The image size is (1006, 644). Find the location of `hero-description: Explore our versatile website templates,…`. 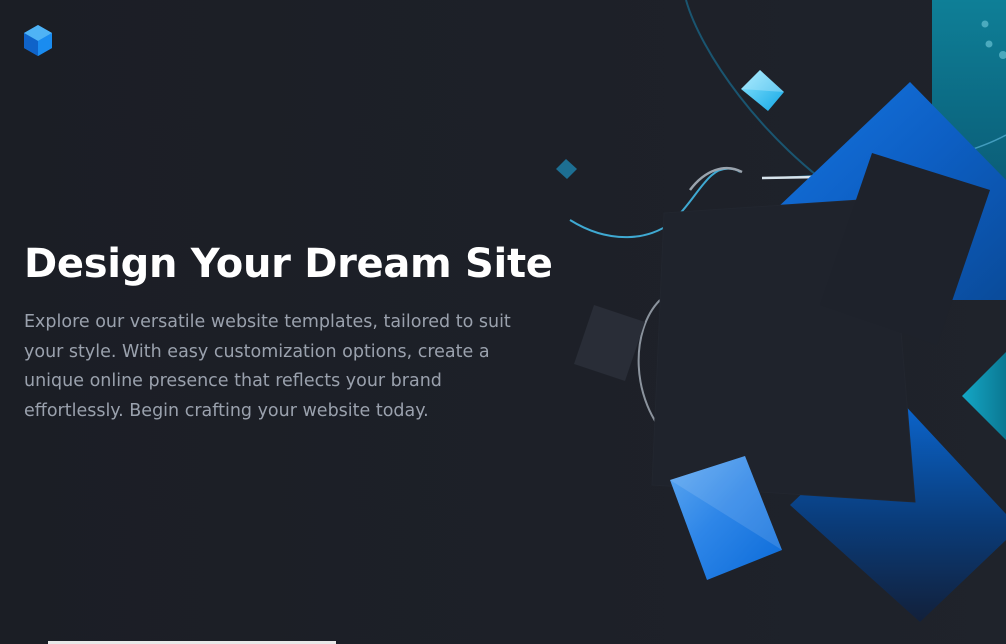

hero-description: Explore our versatile website templates,… is located at coordinates (267, 366).